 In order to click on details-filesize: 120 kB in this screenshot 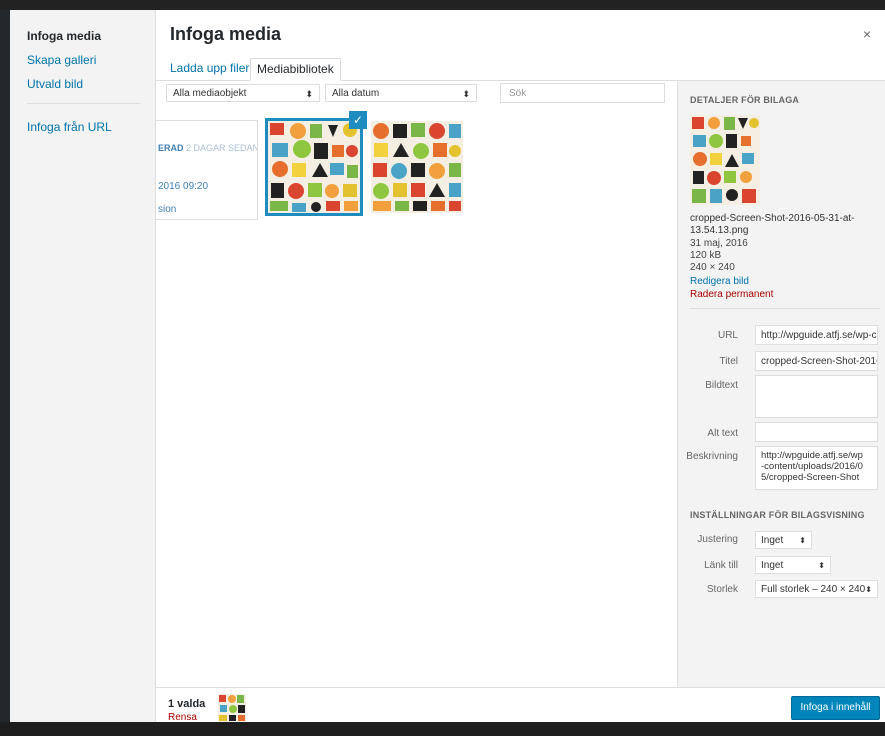, I will do `click(706, 255)`.